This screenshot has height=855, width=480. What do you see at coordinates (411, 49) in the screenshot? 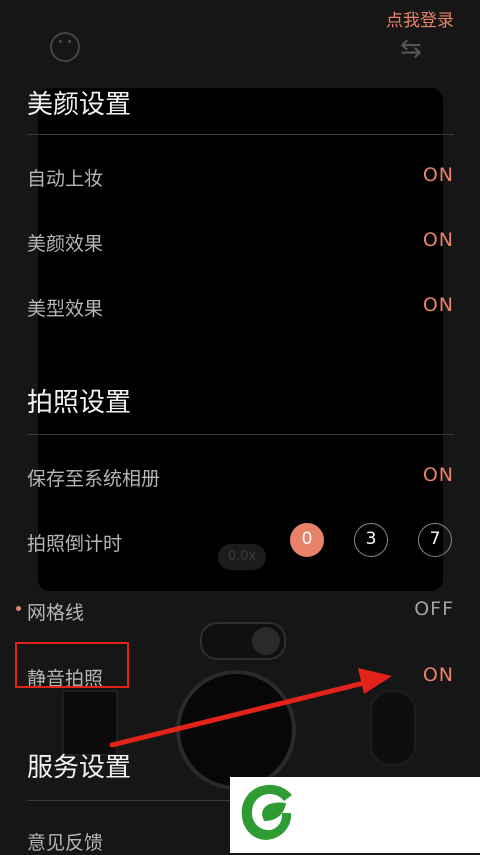
I see `swap-camera-icon: ⇆` at bounding box center [411, 49].